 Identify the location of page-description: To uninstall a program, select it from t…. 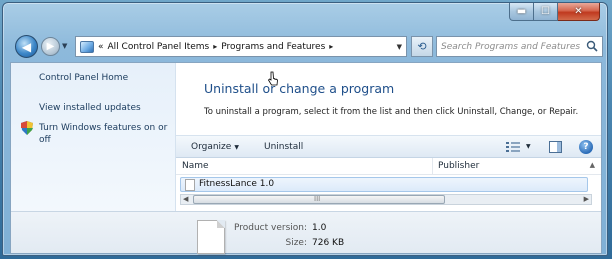
(391, 112).